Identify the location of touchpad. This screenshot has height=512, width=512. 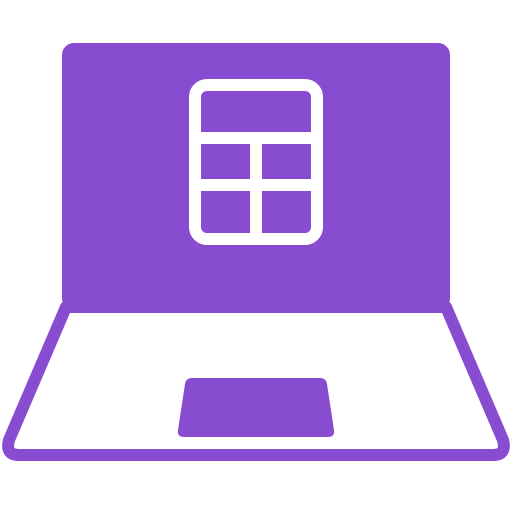
(256, 407).